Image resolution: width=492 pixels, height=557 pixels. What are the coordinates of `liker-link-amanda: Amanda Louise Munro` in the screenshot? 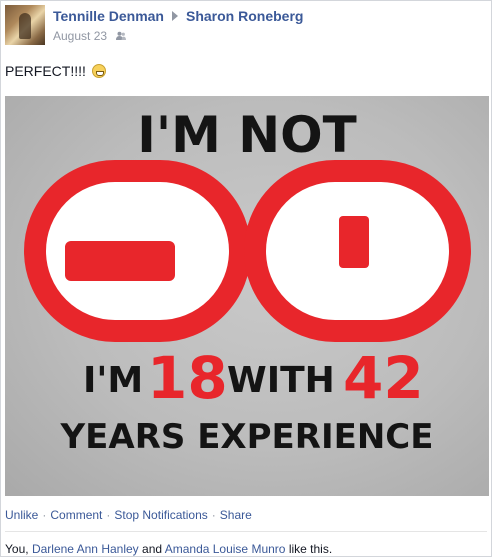 It's located at (225, 549).